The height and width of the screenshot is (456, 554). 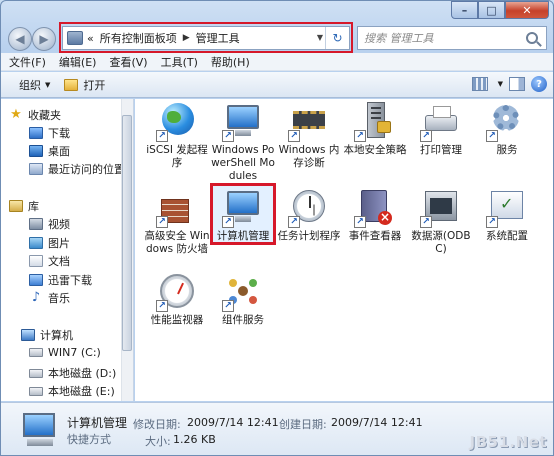 I want to click on file-item-computer-management: ↗ 计算机管理, so click(x=243, y=215).